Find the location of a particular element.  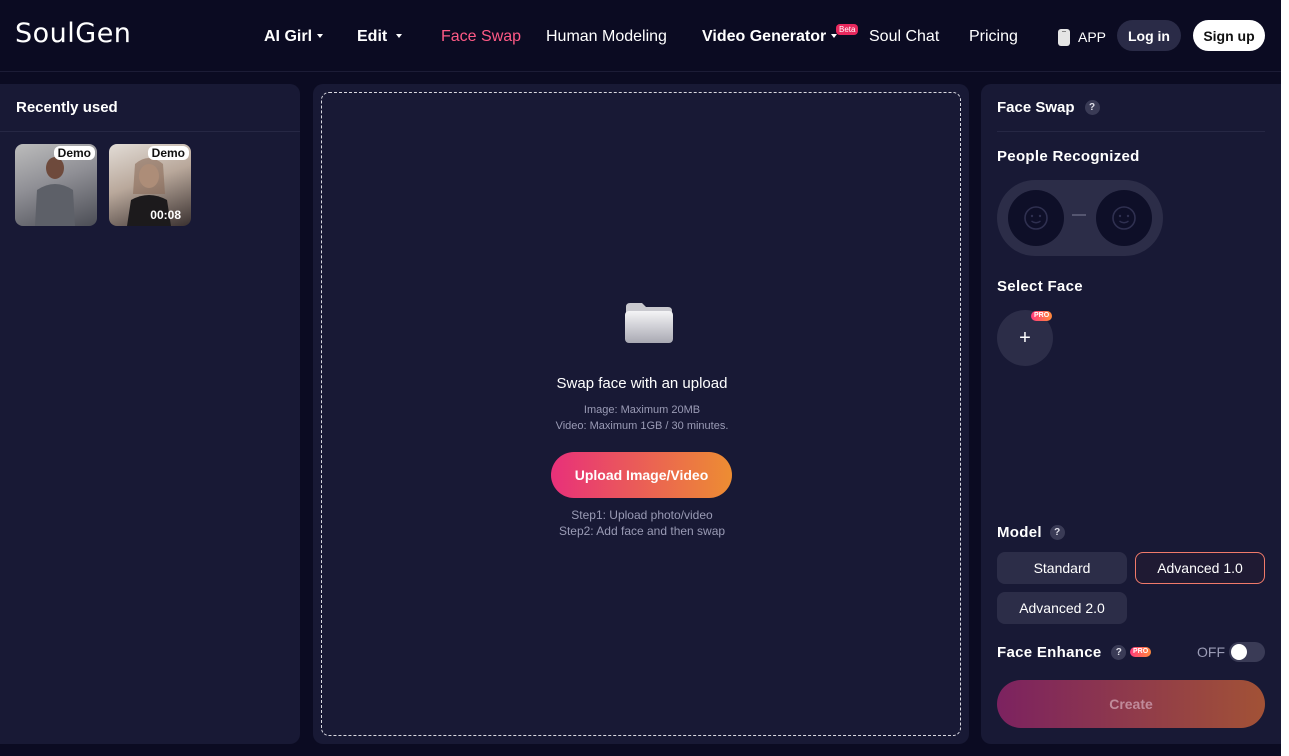

model-label: Model is located at coordinates (1019, 532).